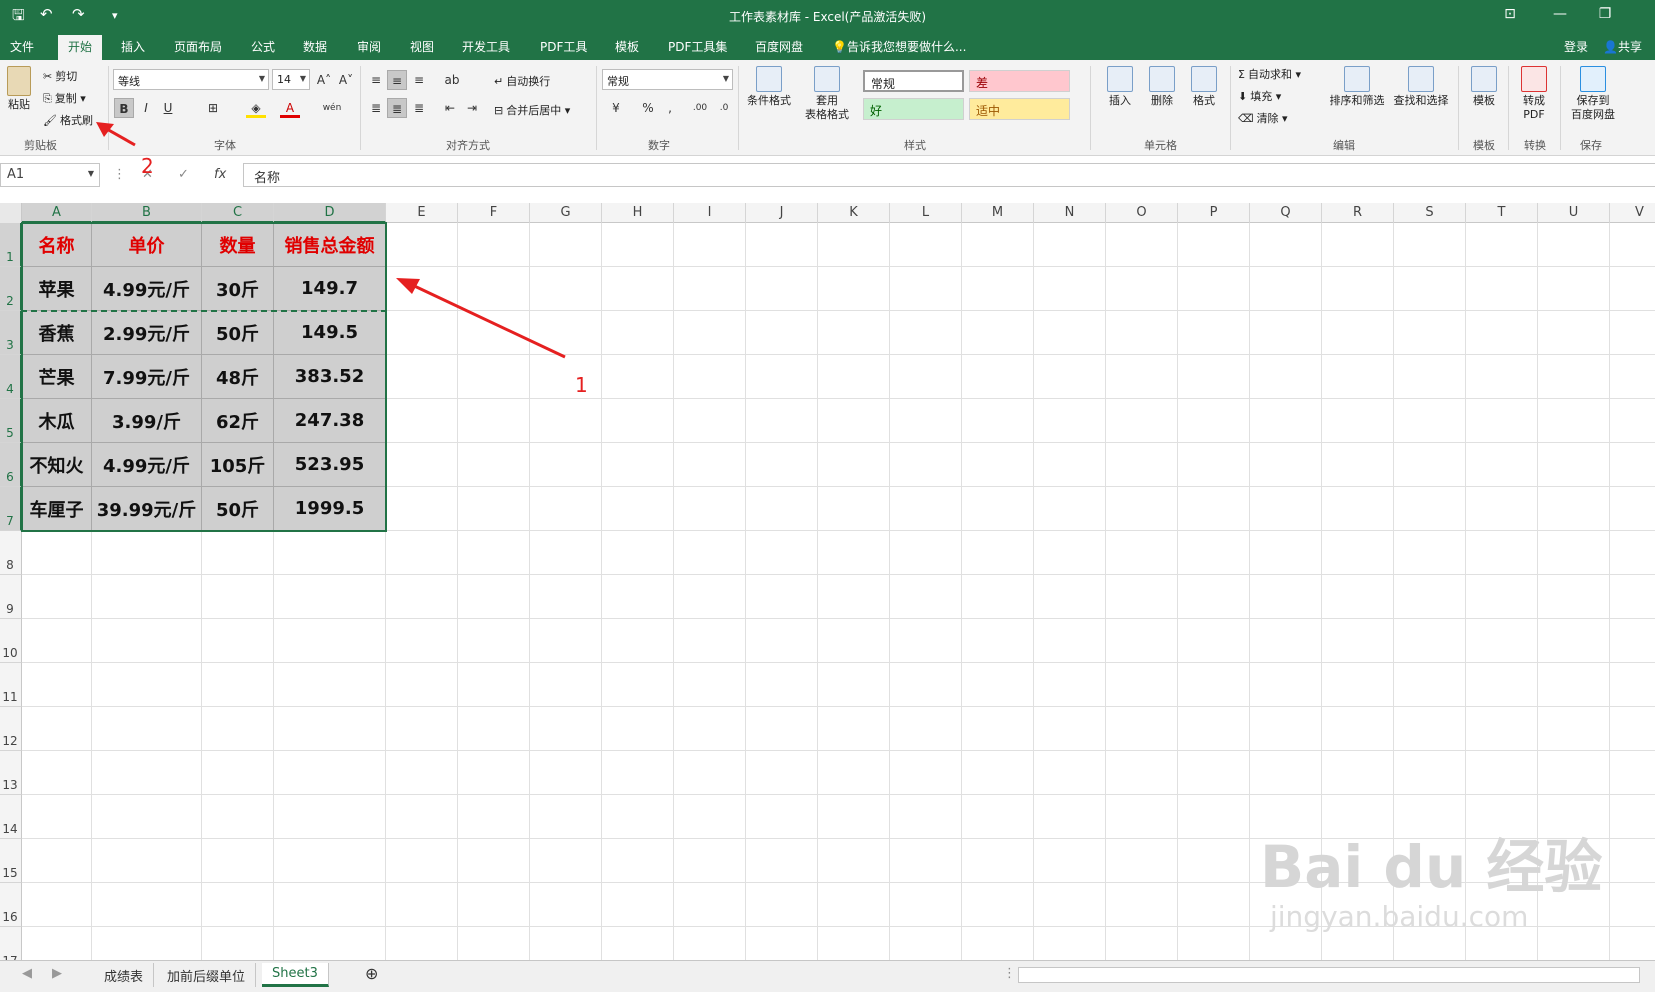 This screenshot has height=992, width=1655. What do you see at coordinates (667, 79) in the screenshot?
I see `number-format-select: 常规 ▼` at bounding box center [667, 79].